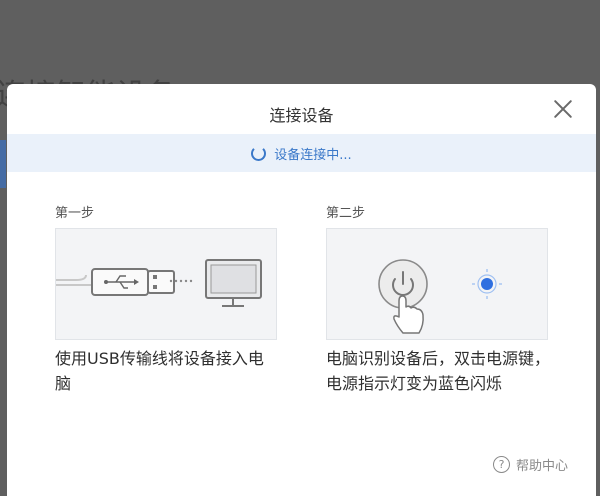 This screenshot has width=600, height=496. I want to click on step-1-label: 第一步, so click(75, 213).